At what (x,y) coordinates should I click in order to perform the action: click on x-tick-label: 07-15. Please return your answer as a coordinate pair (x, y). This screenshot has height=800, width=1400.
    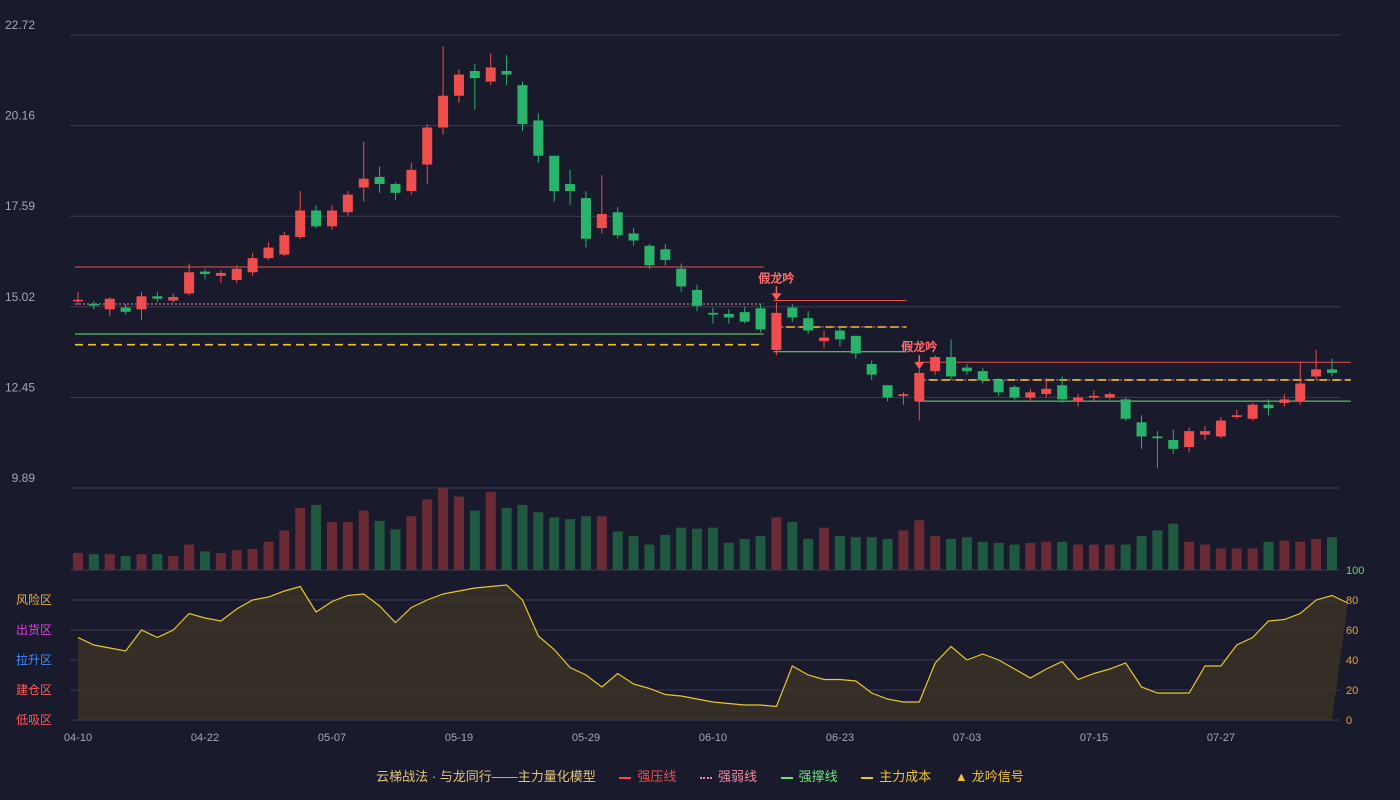
    Looking at the image, I should click on (1094, 738).